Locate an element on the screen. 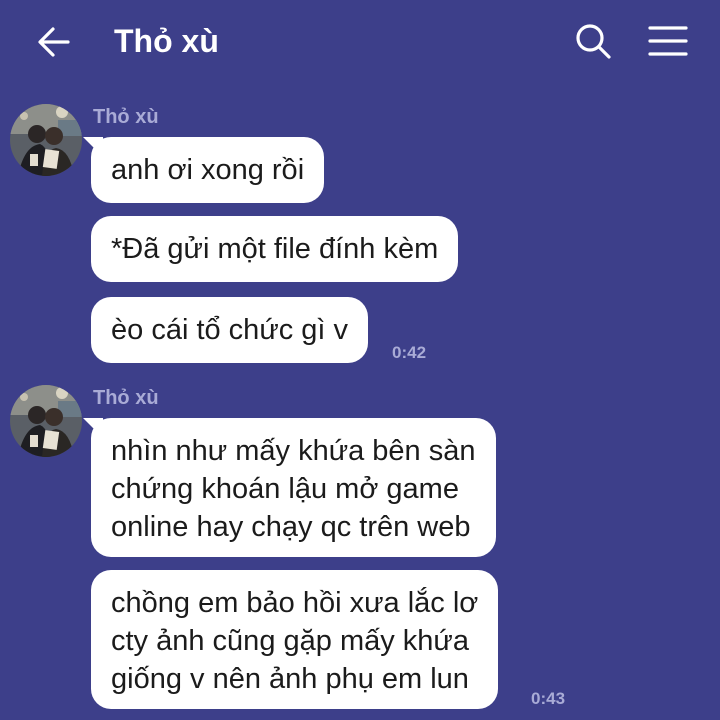  menu-button is located at coordinates (668, 41).